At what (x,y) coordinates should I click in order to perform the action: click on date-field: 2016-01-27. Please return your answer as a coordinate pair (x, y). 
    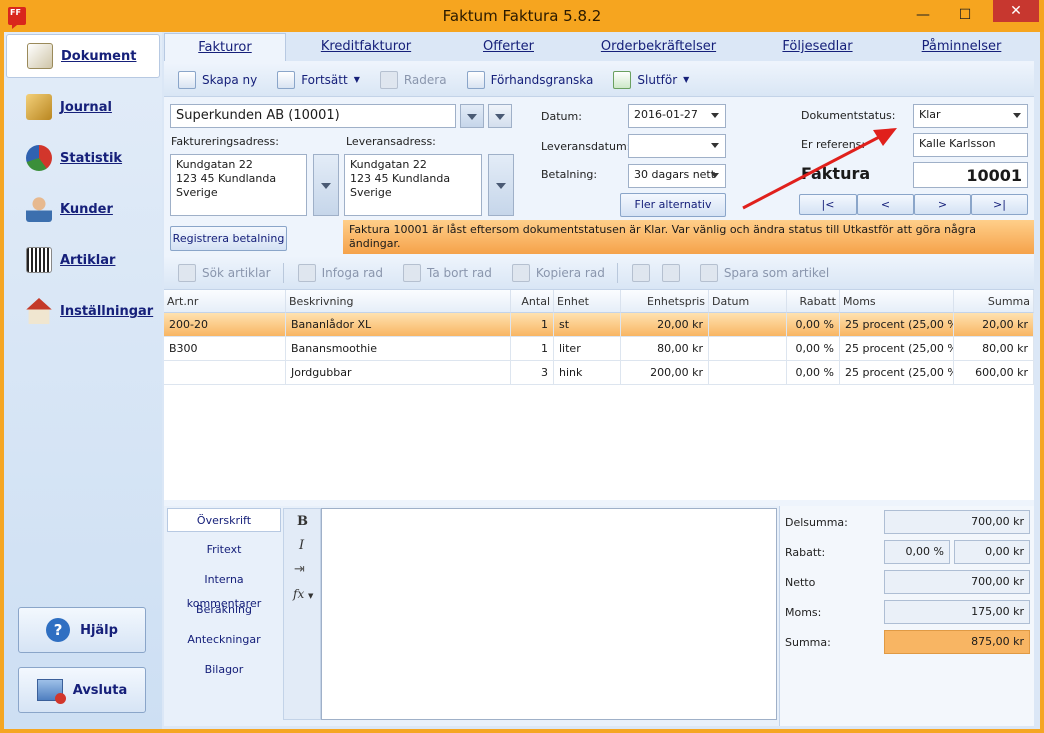
    Looking at the image, I should click on (677, 116).